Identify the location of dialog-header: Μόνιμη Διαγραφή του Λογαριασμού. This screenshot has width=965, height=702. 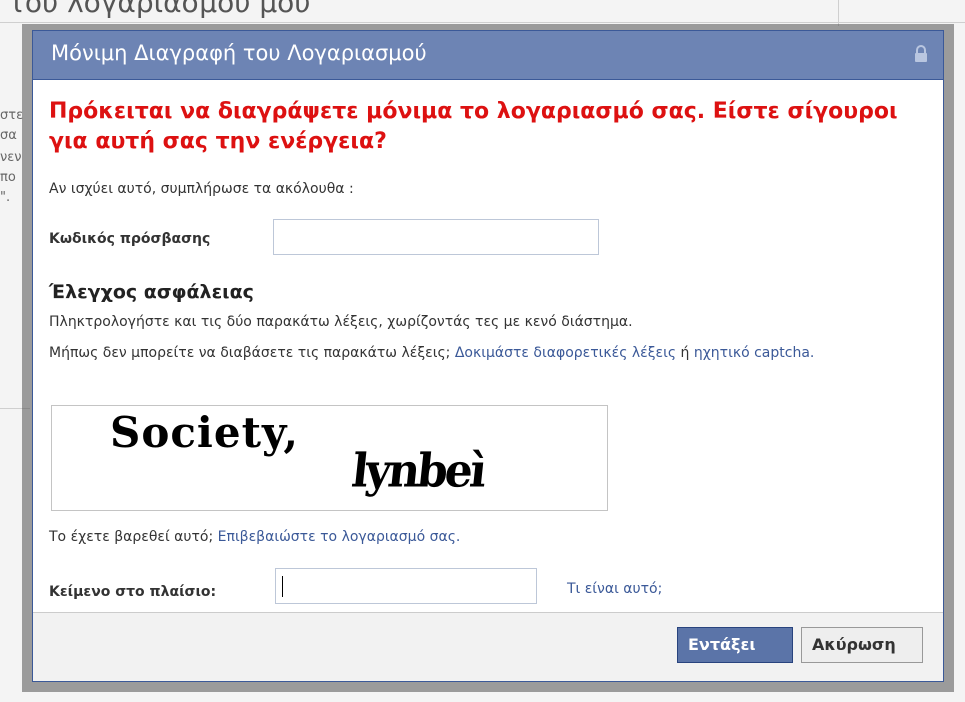
(488, 55).